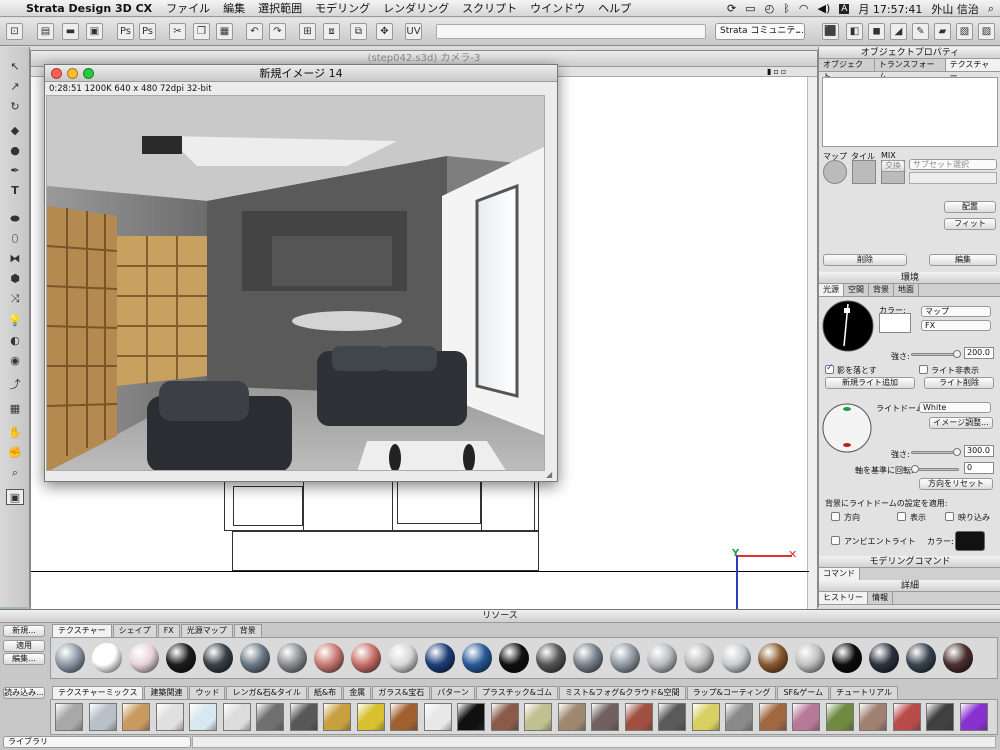 Image resolution: width=1000 pixels, height=750 pixels. What do you see at coordinates (942, 31) in the screenshot?
I see `texture-icon: ▰` at bounding box center [942, 31].